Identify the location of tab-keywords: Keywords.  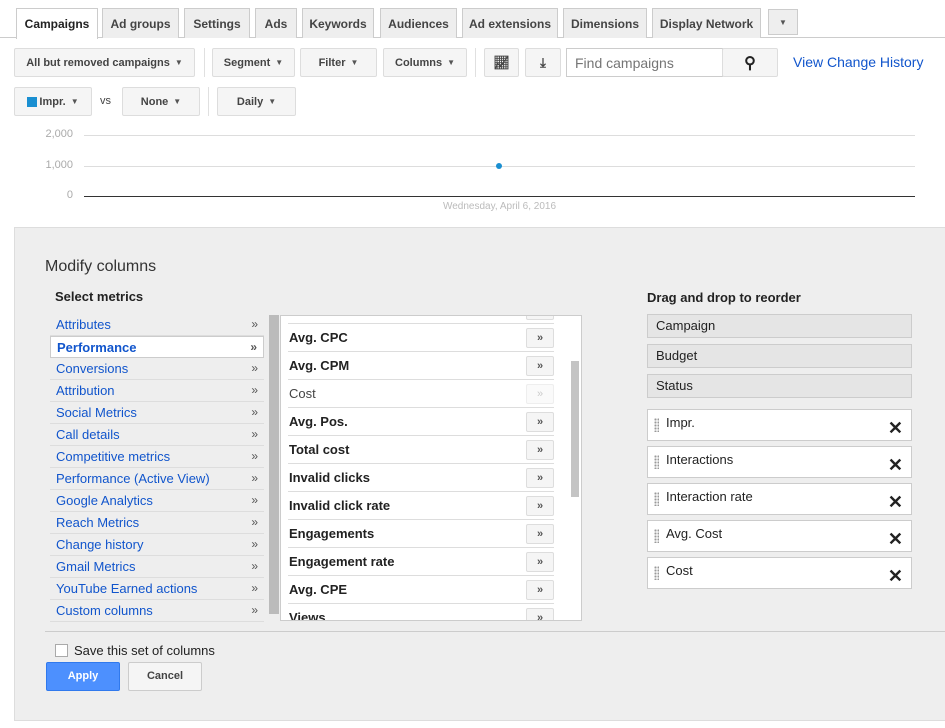
(338, 23).